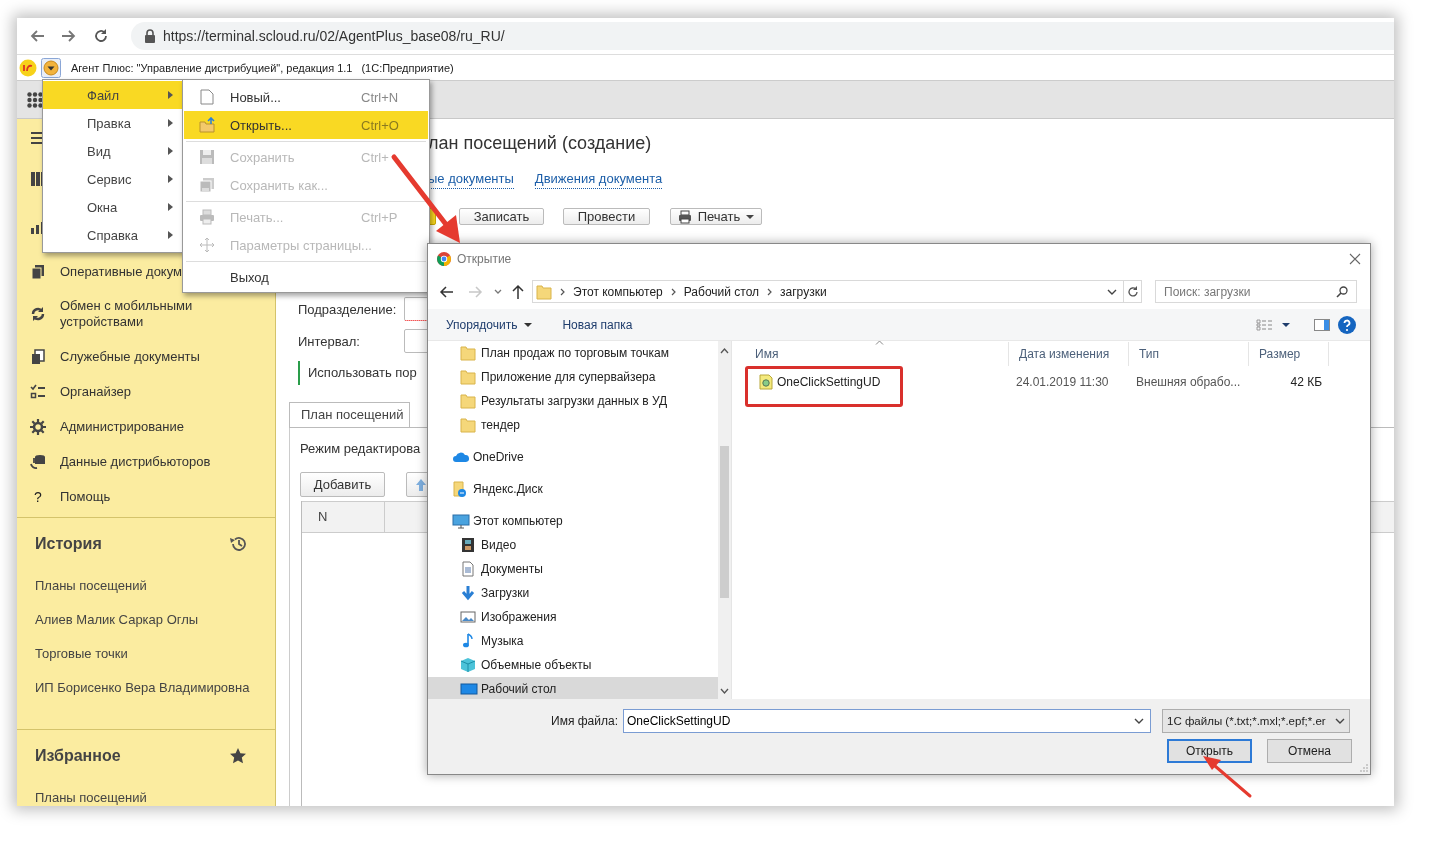 The height and width of the screenshot is (854, 1442). Describe the element at coordinates (146, 497) in the screenshot. I see `sidebar-item: ? Помощь` at that location.